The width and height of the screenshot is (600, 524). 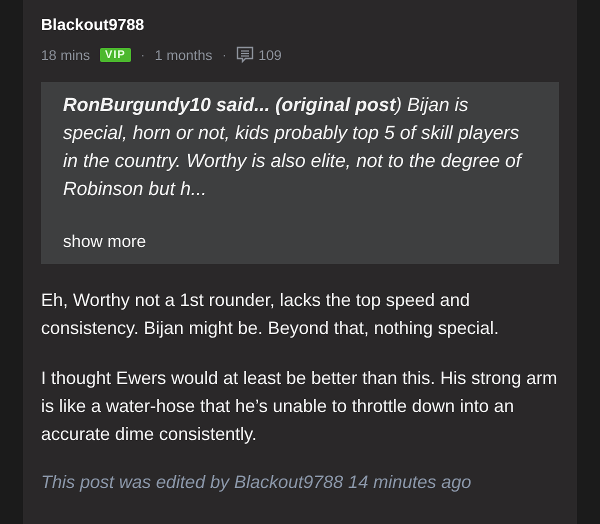 What do you see at coordinates (183, 55) in the screenshot?
I see `member-tenure: 1 months` at bounding box center [183, 55].